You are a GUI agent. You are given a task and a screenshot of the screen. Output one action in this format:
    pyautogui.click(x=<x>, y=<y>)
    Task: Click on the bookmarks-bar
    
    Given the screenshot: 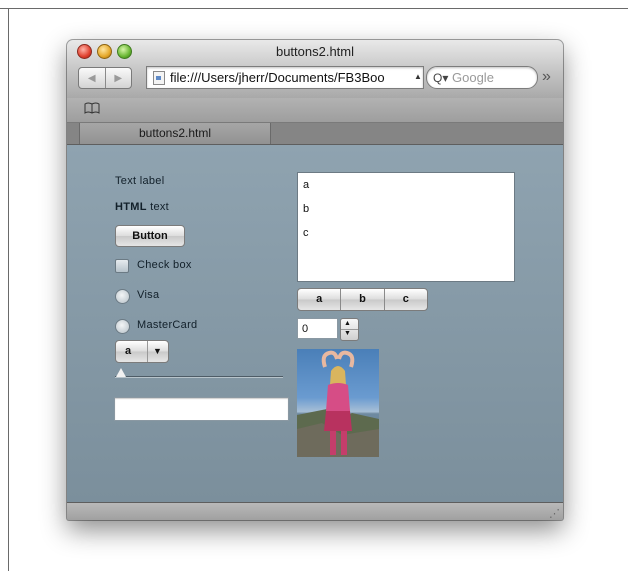 What is the action you would take?
    pyautogui.click(x=315, y=110)
    